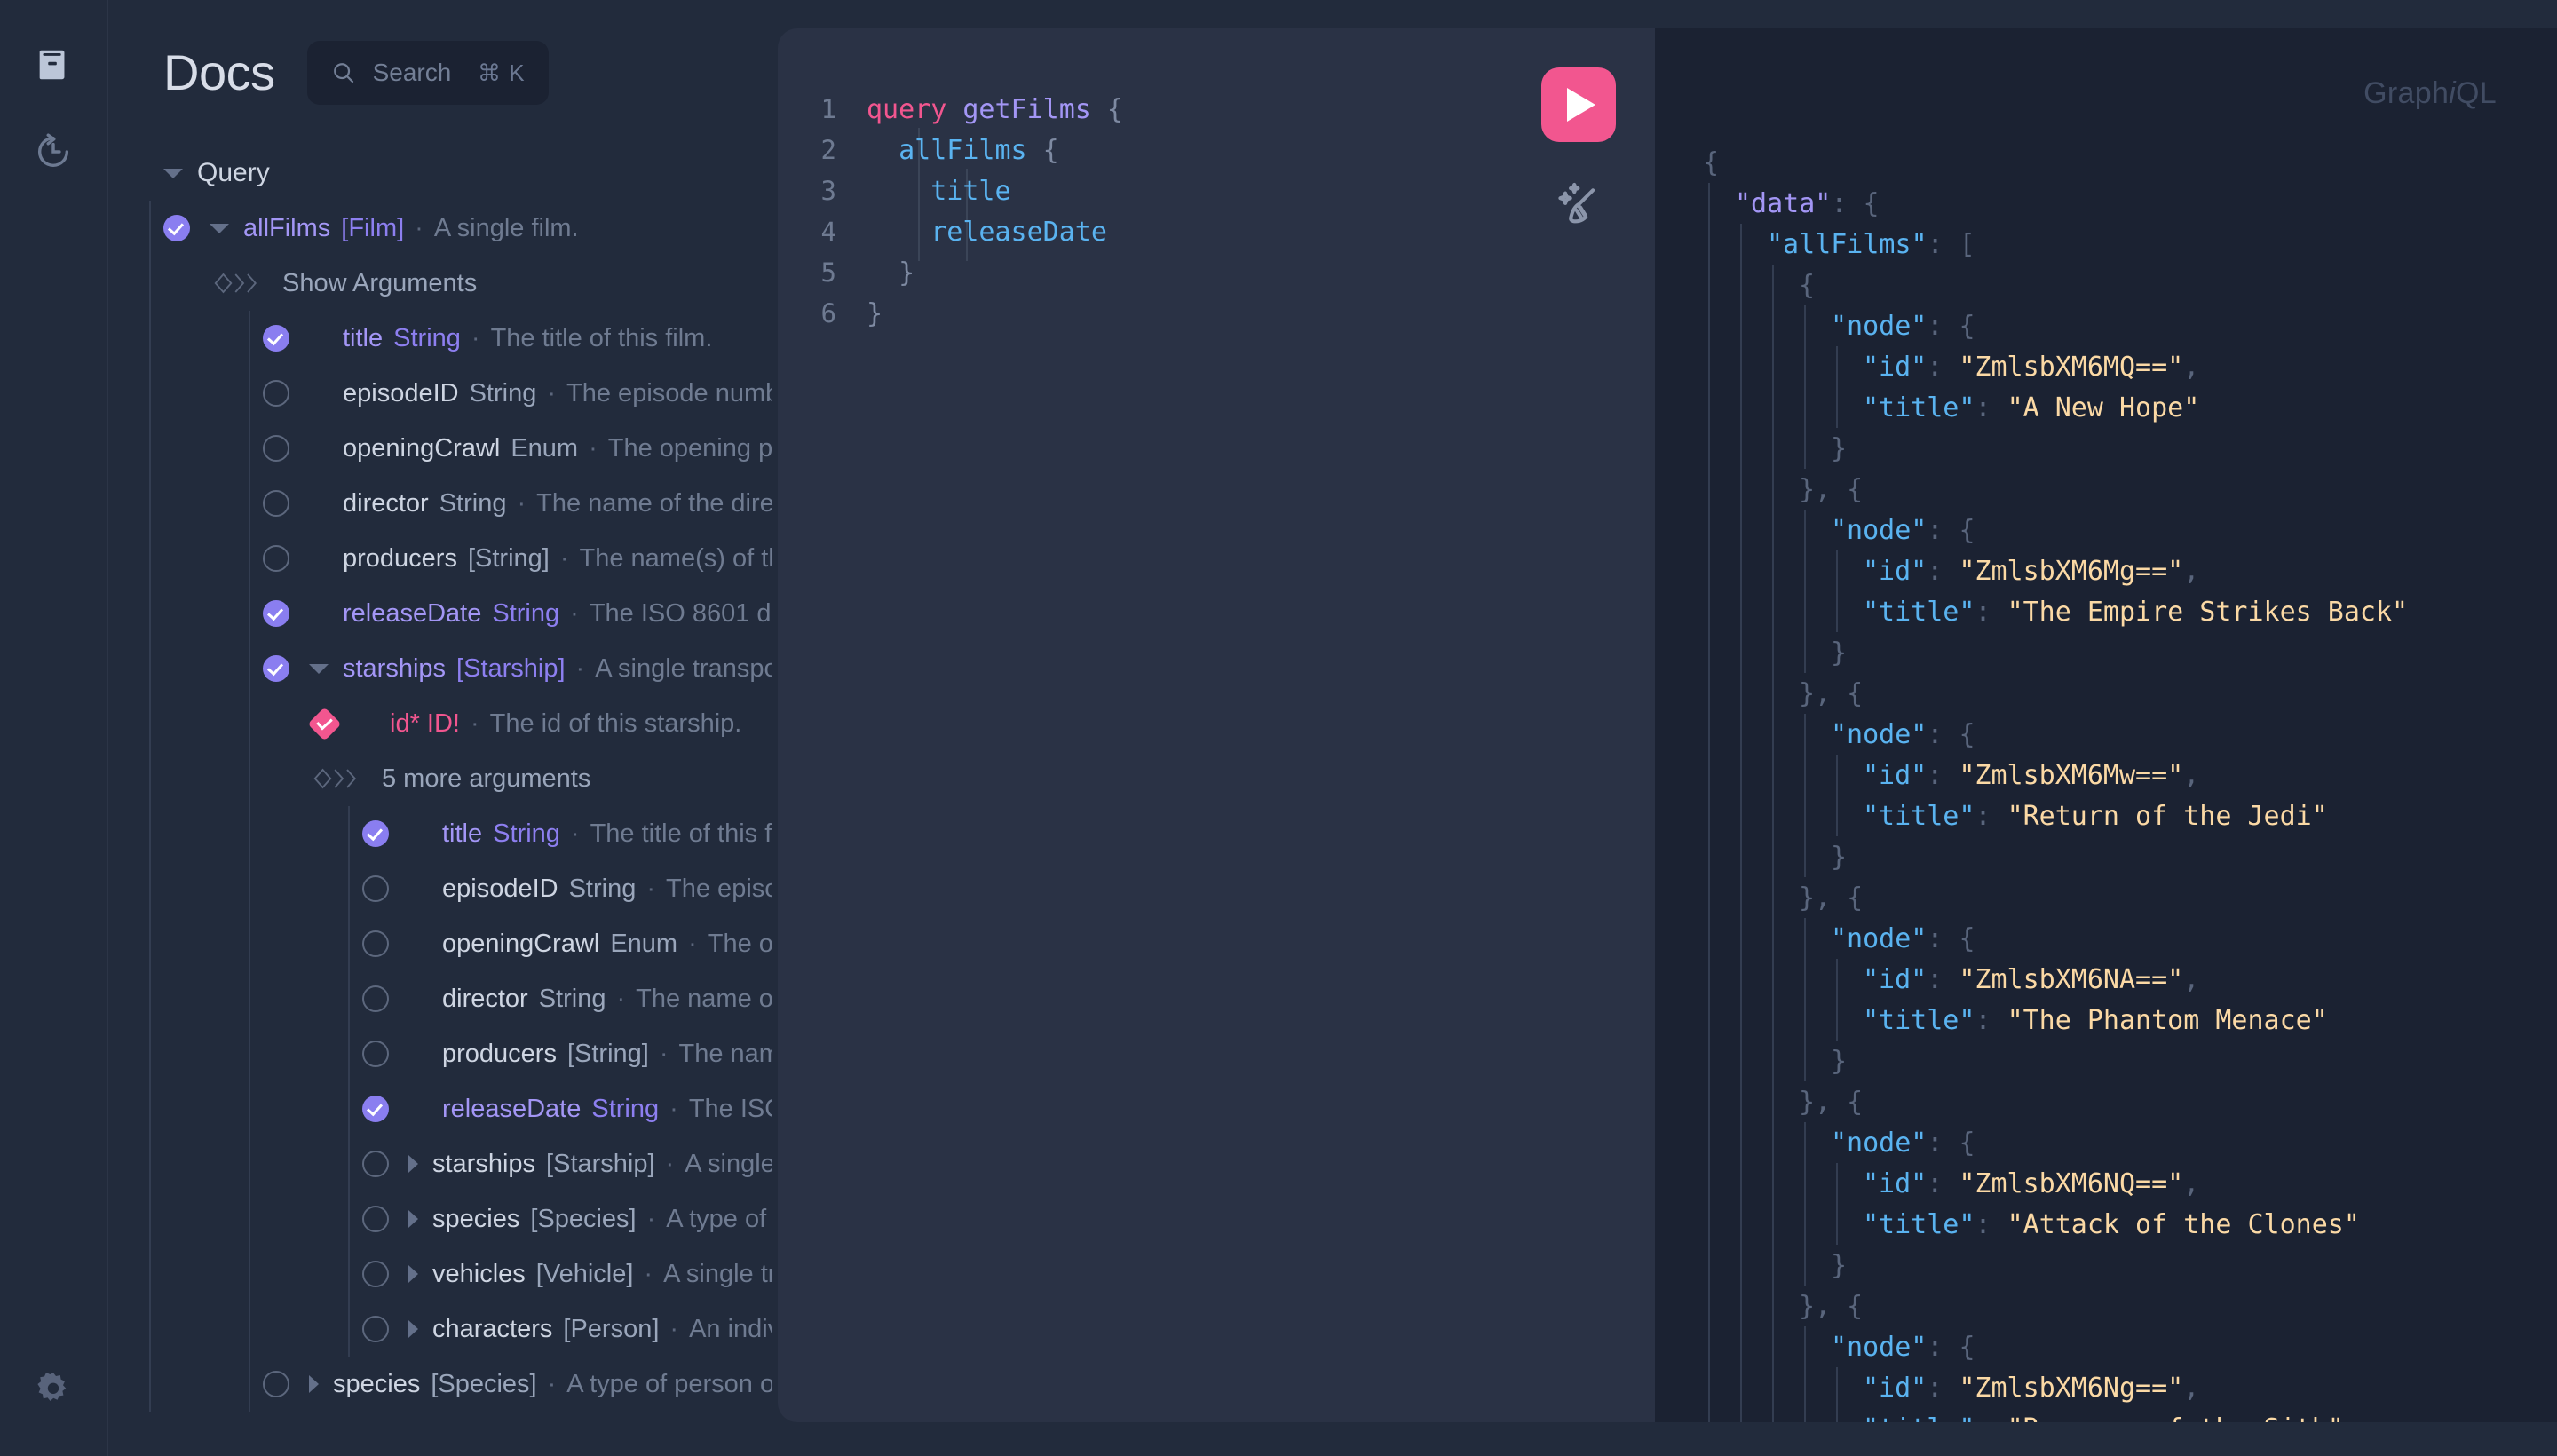  I want to click on field-name: characters, so click(492, 1328).